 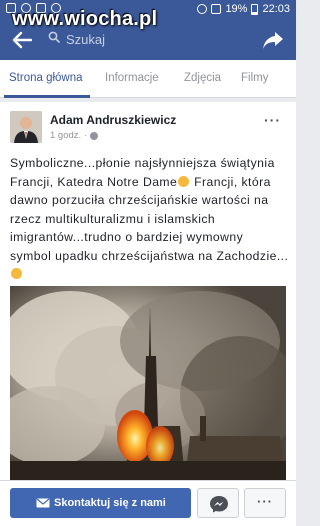 I want to click on post-line: rzecz multikulturalizmu i islamskich, so click(x=113, y=218).